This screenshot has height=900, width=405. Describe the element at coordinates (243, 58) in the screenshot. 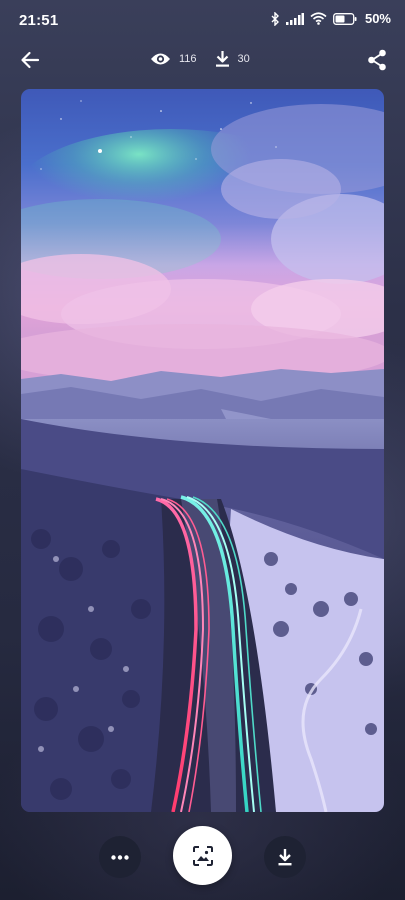

I see `downloads-count: 30` at that location.